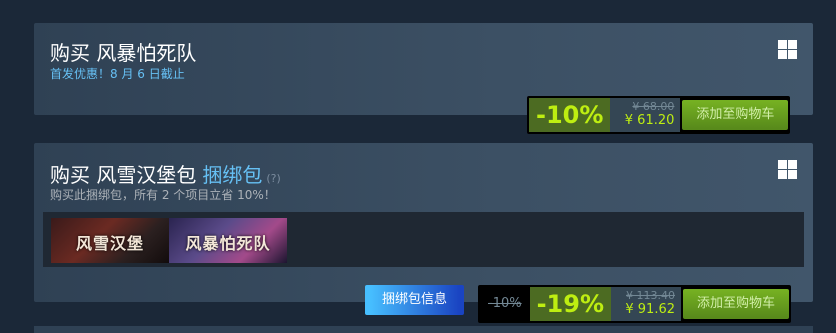 The image size is (836, 333). Describe the element at coordinates (570, 115) in the screenshot. I see `discount-percent: -10%` at that location.